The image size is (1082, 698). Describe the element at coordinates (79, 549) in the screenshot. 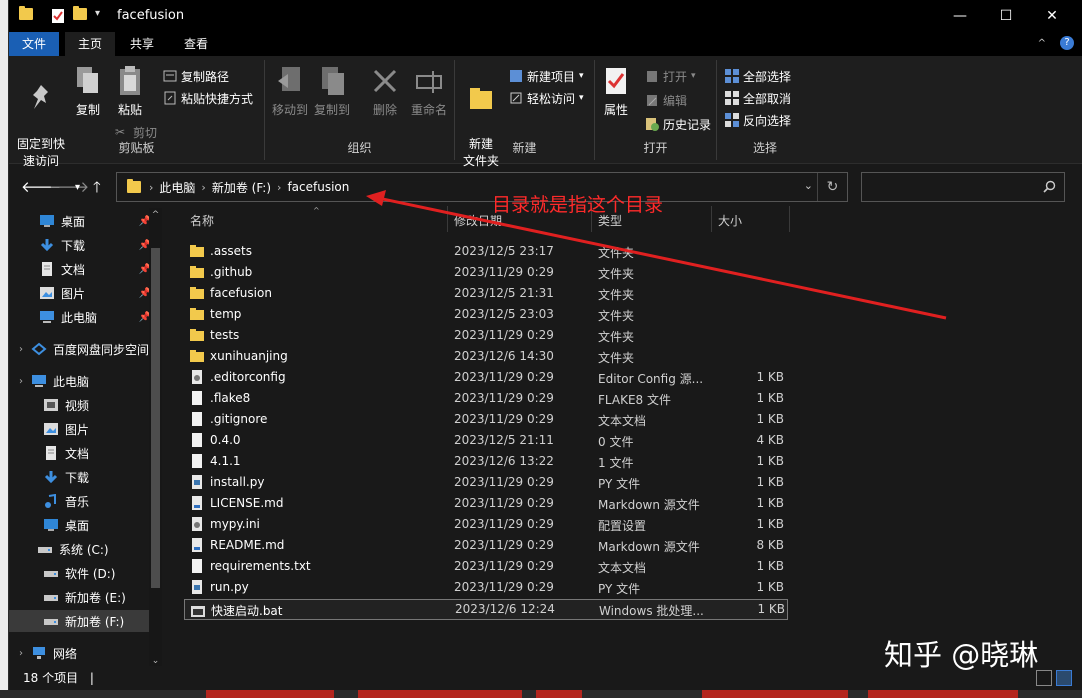

I see `sidebar-item: 系统 (C:)` at that location.